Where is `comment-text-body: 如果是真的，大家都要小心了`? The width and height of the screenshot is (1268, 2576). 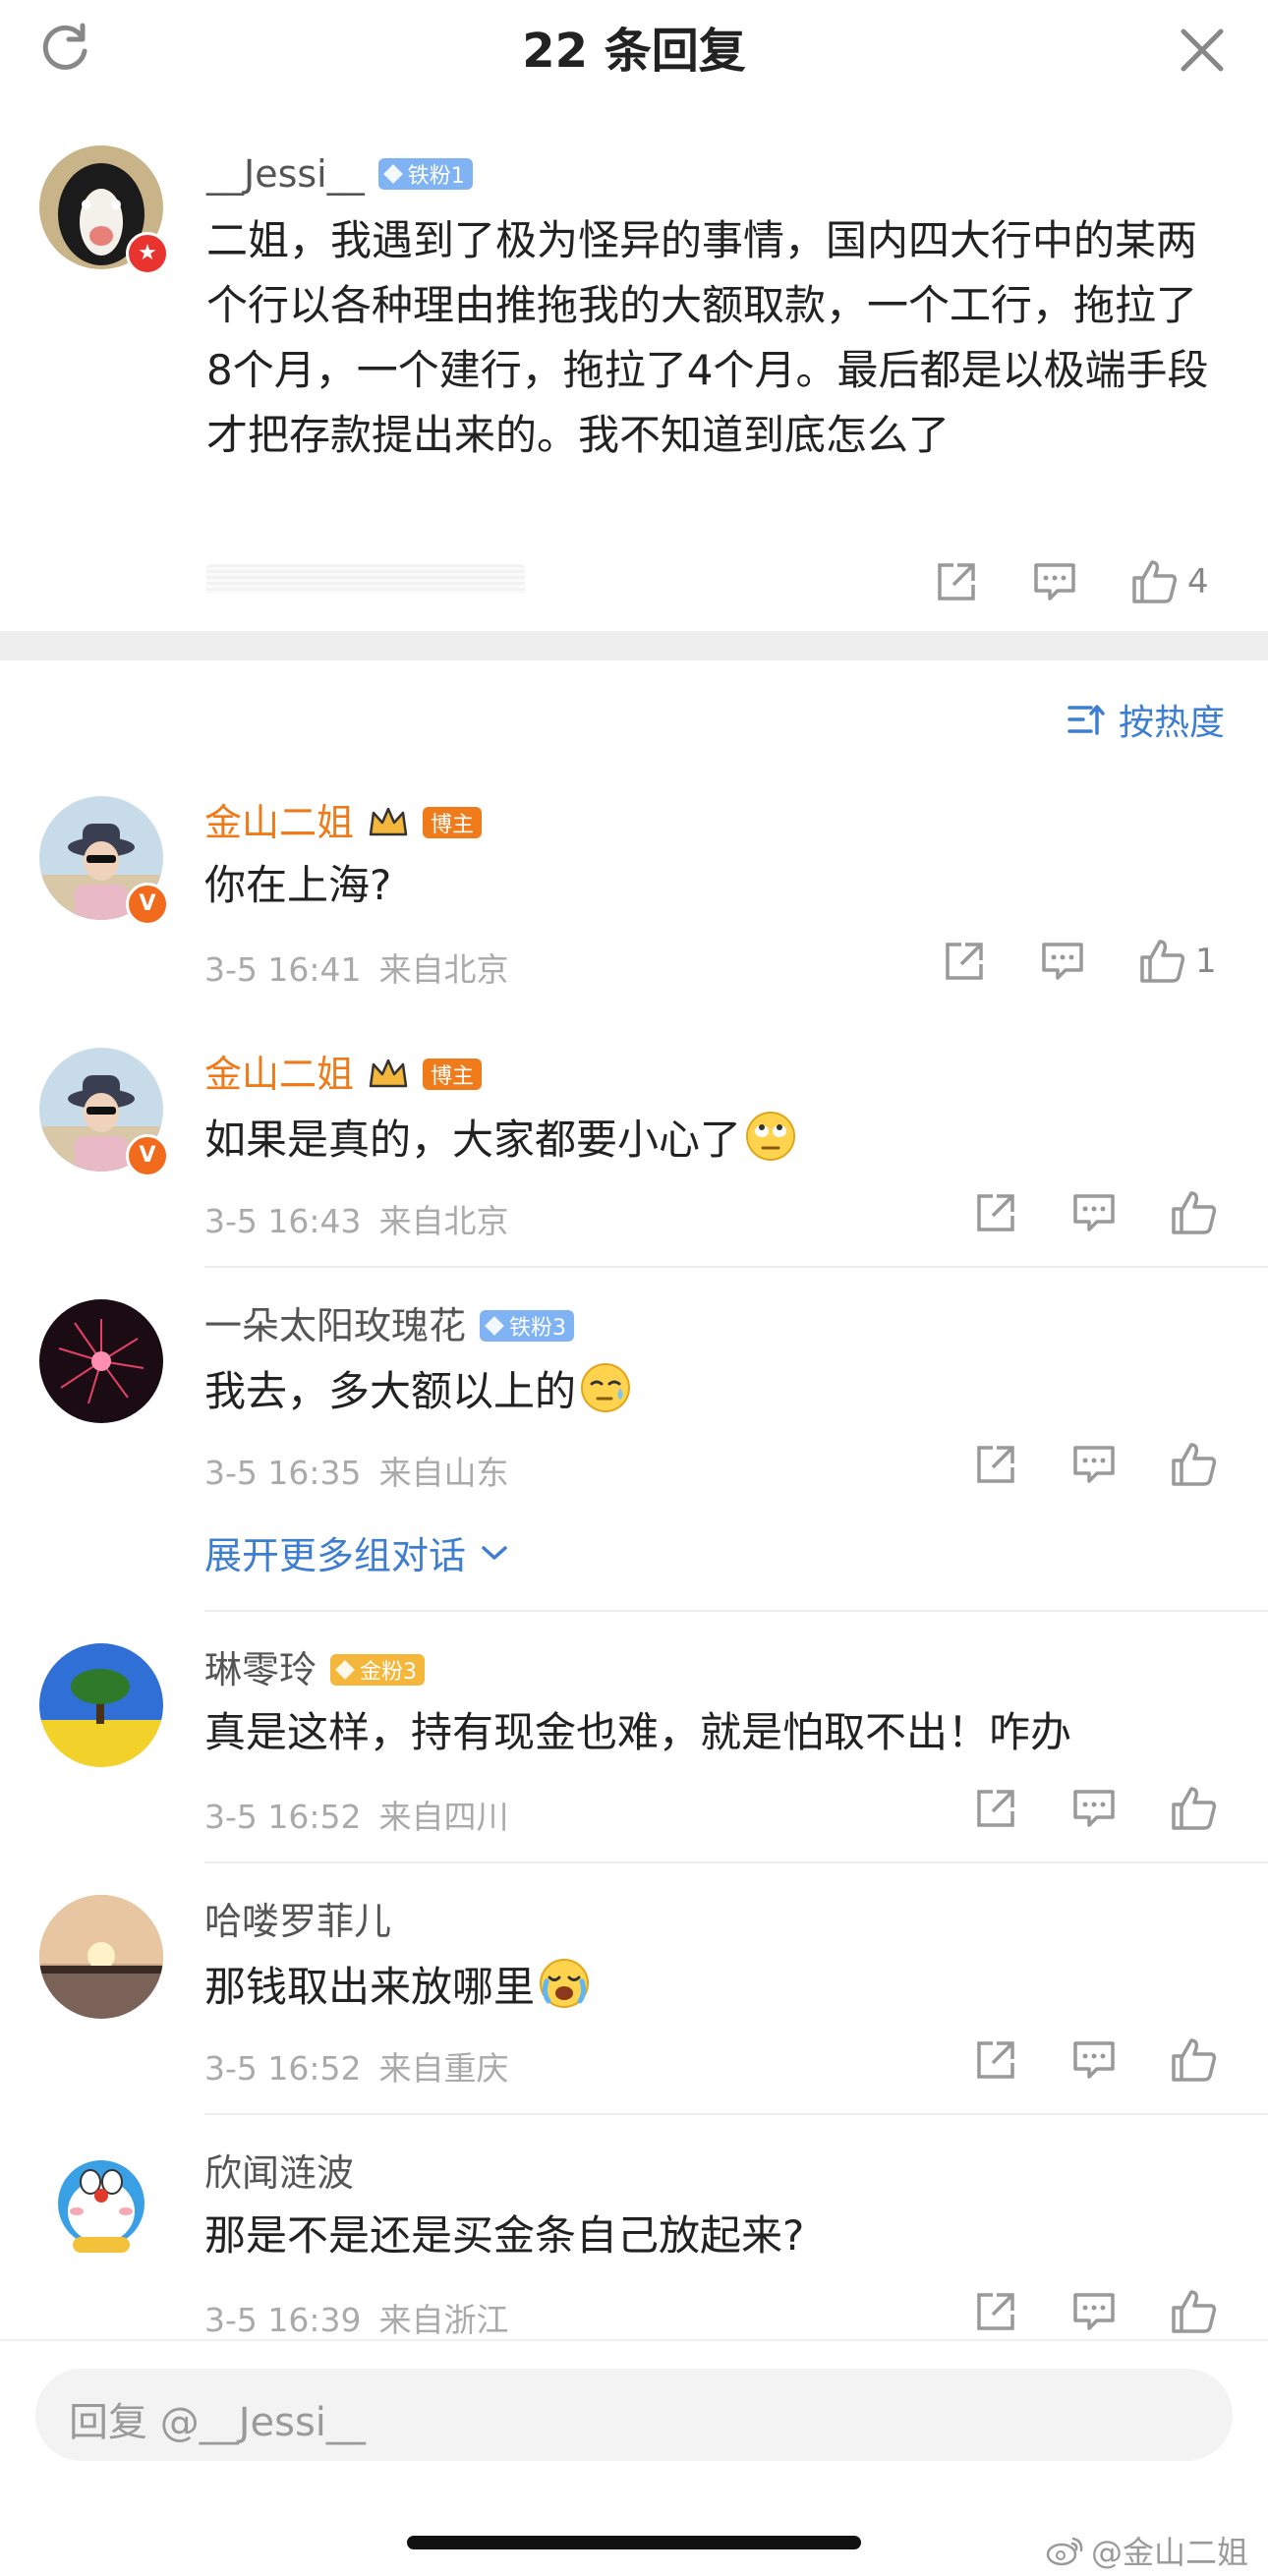 comment-text-body: 如果是真的，大家都要小心了 is located at coordinates (473, 1140).